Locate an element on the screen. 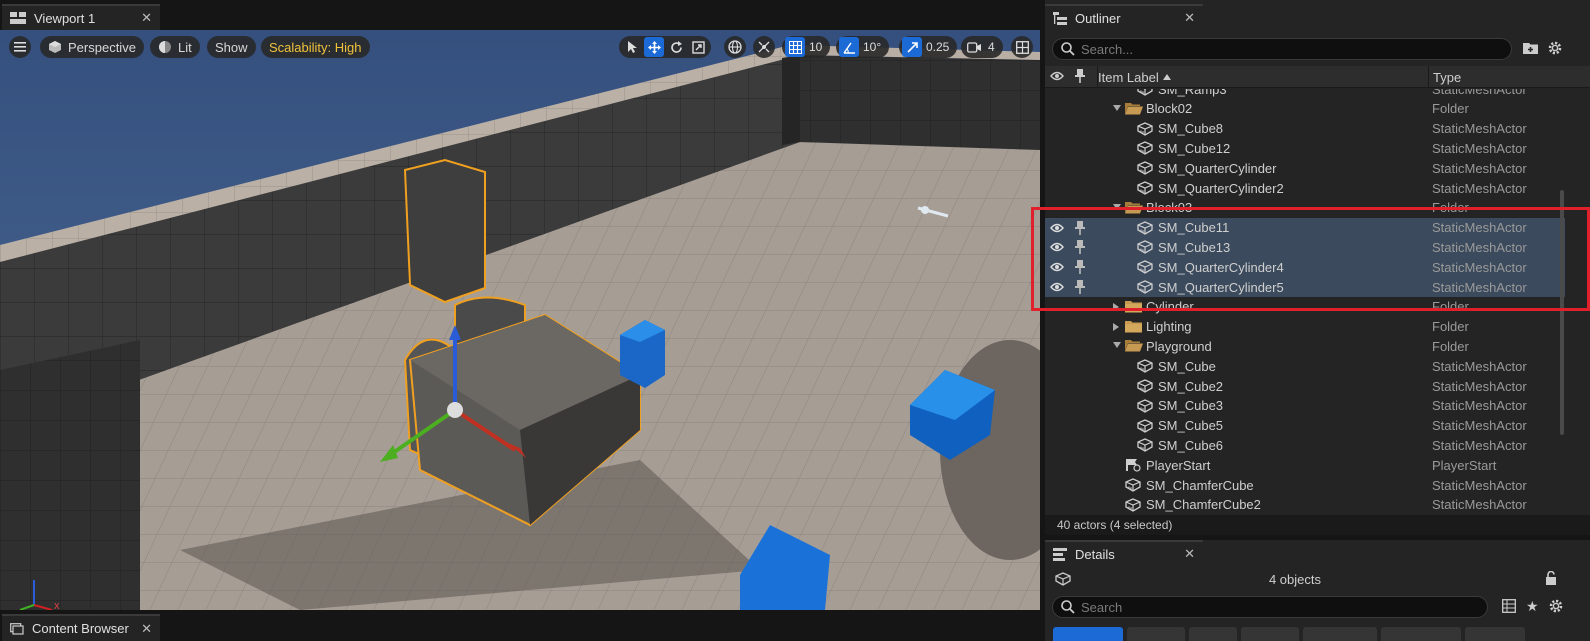 This screenshot has width=1590, height=641. angle-snap-button is located at coordinates (849, 47).